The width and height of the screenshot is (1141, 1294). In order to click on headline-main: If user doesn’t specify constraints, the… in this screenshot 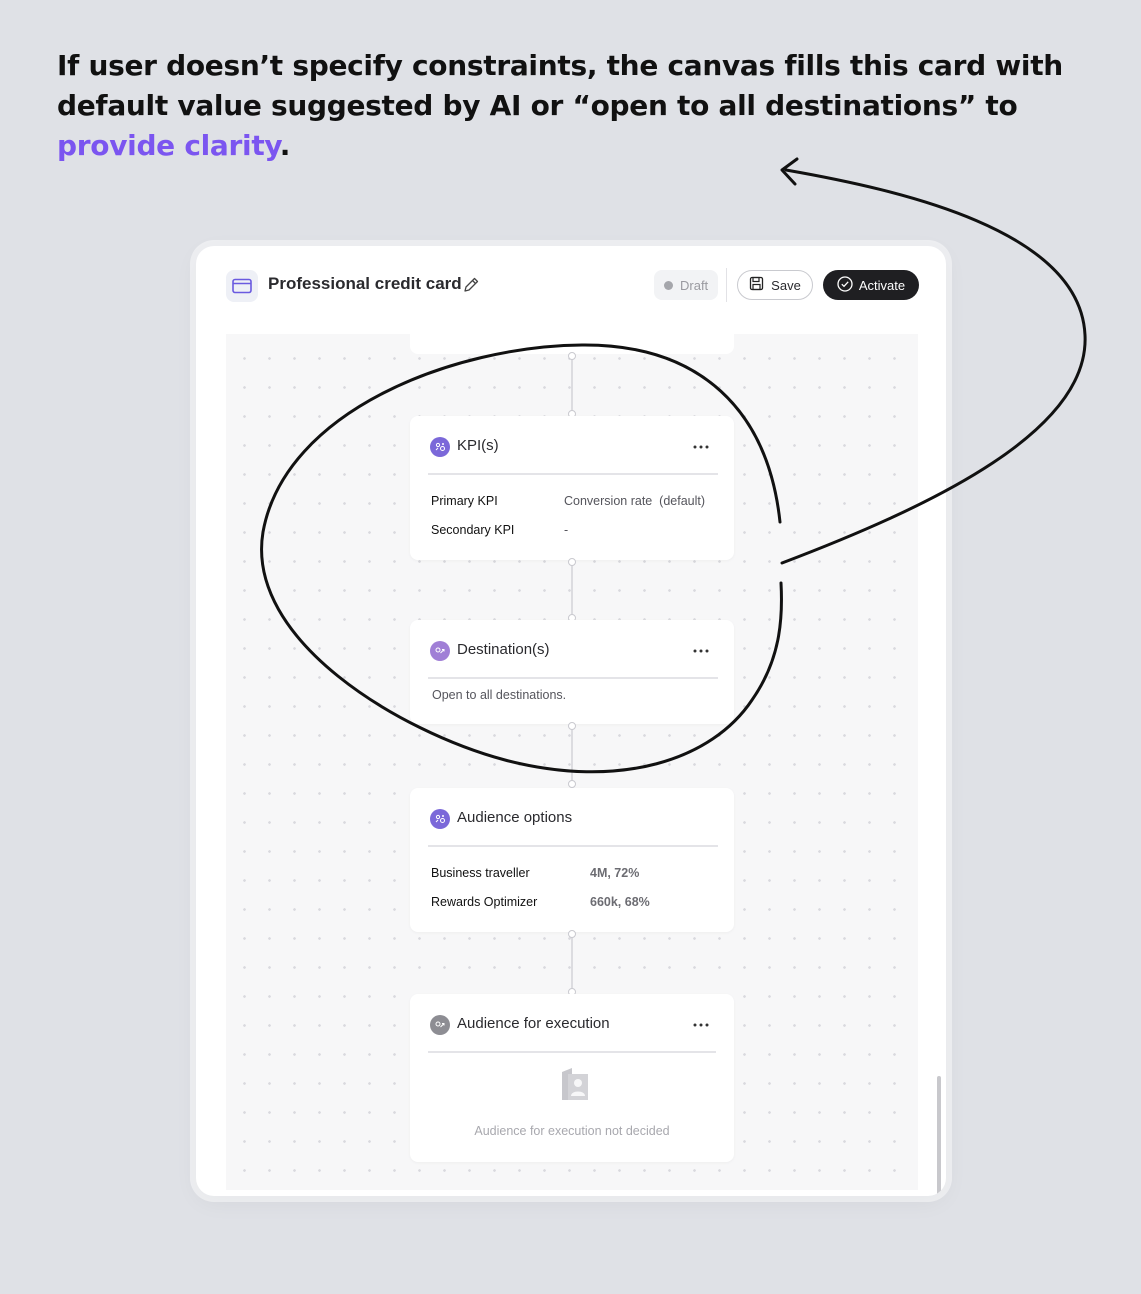, I will do `click(560, 85)`.